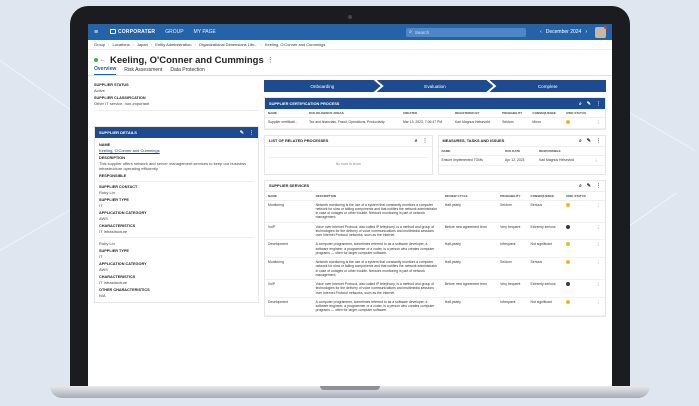 The height and width of the screenshot is (406, 699). What do you see at coordinates (173, 44) in the screenshot?
I see `breadcrumb-item: Entity Administration` at bounding box center [173, 44].